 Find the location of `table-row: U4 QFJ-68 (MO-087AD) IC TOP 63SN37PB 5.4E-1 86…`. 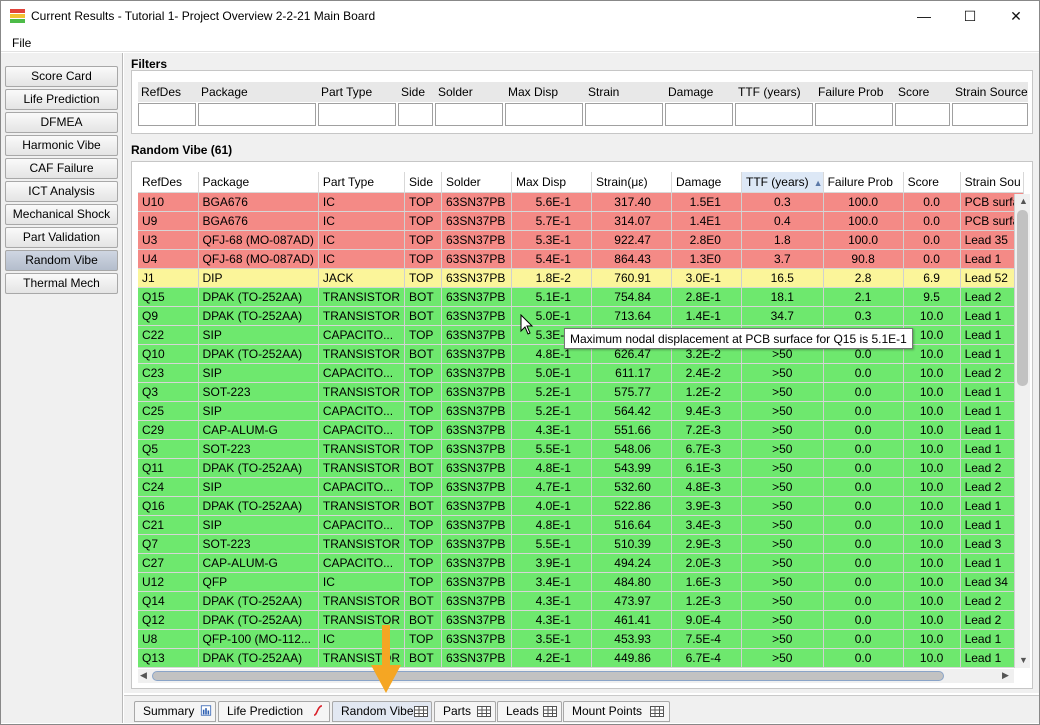

table-row: U4 QFJ-68 (MO-087AD) IC TOP 63SN37PB 5.4E-1 86… is located at coordinates (581, 259).